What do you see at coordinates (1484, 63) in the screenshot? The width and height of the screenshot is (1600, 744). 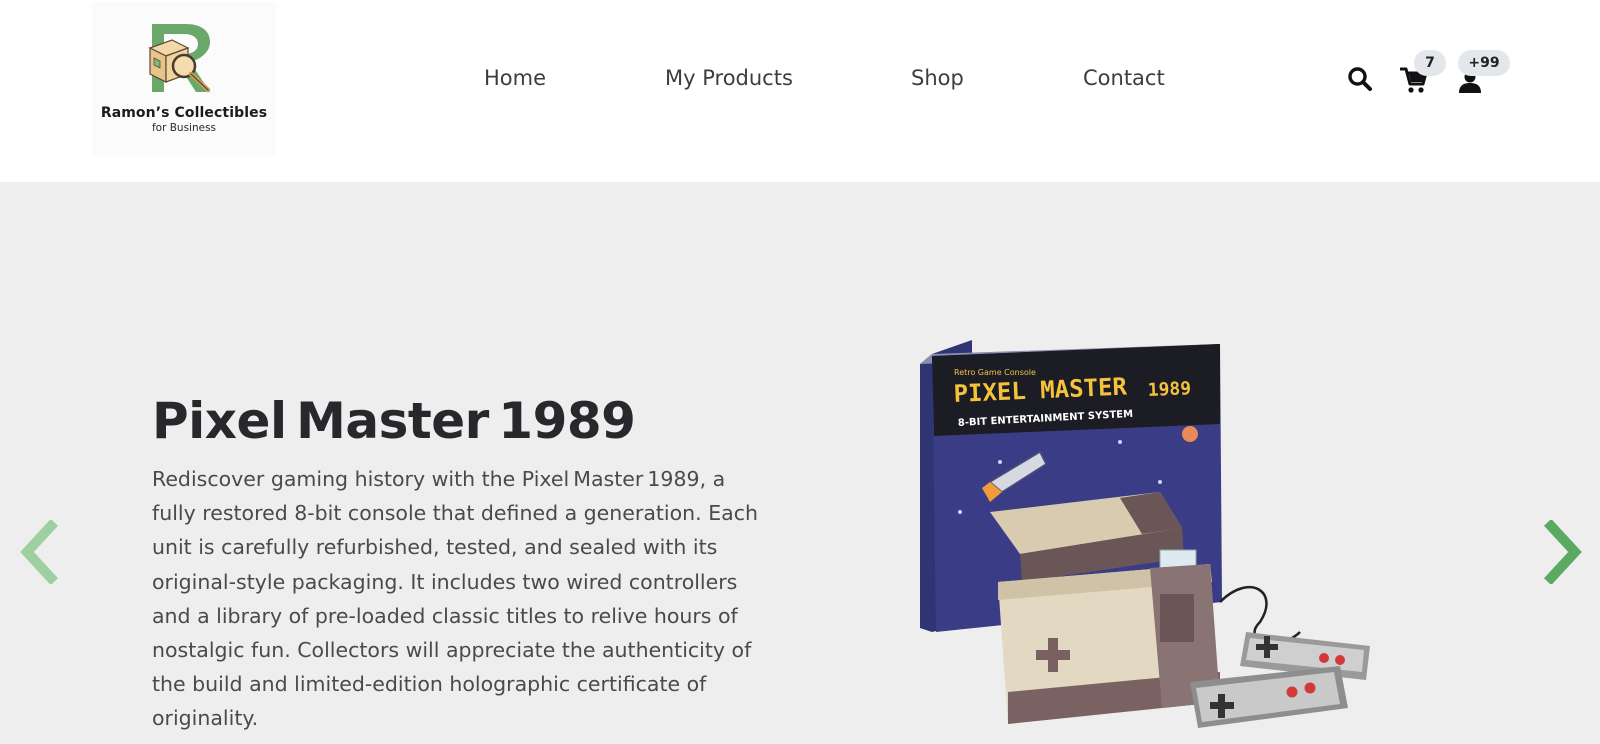 I see `user-count-badge: +99` at bounding box center [1484, 63].